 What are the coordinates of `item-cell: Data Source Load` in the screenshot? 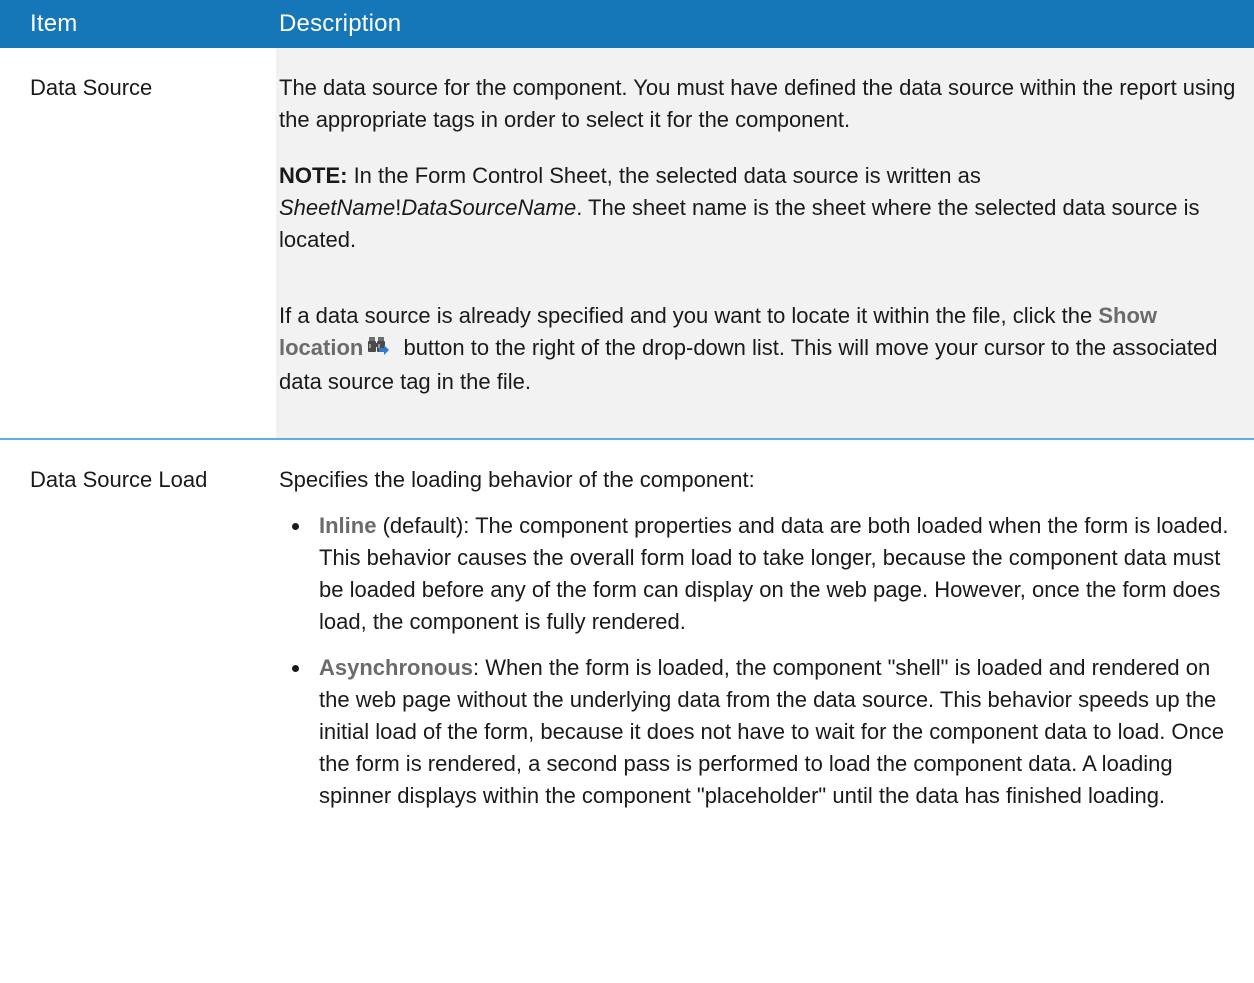 It's located at (119, 479).